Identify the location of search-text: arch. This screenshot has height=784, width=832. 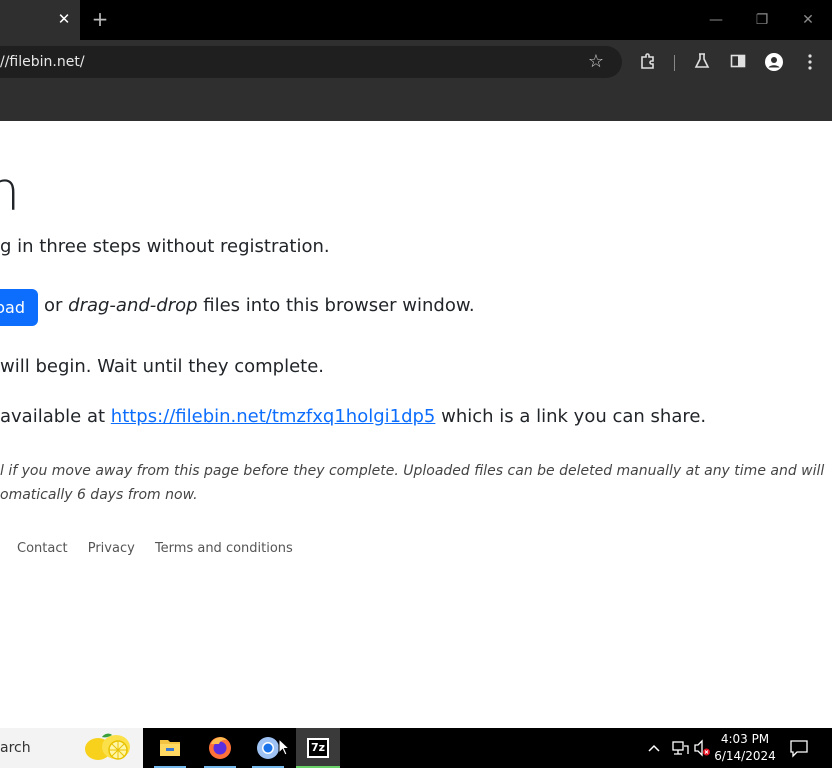
(15, 748).